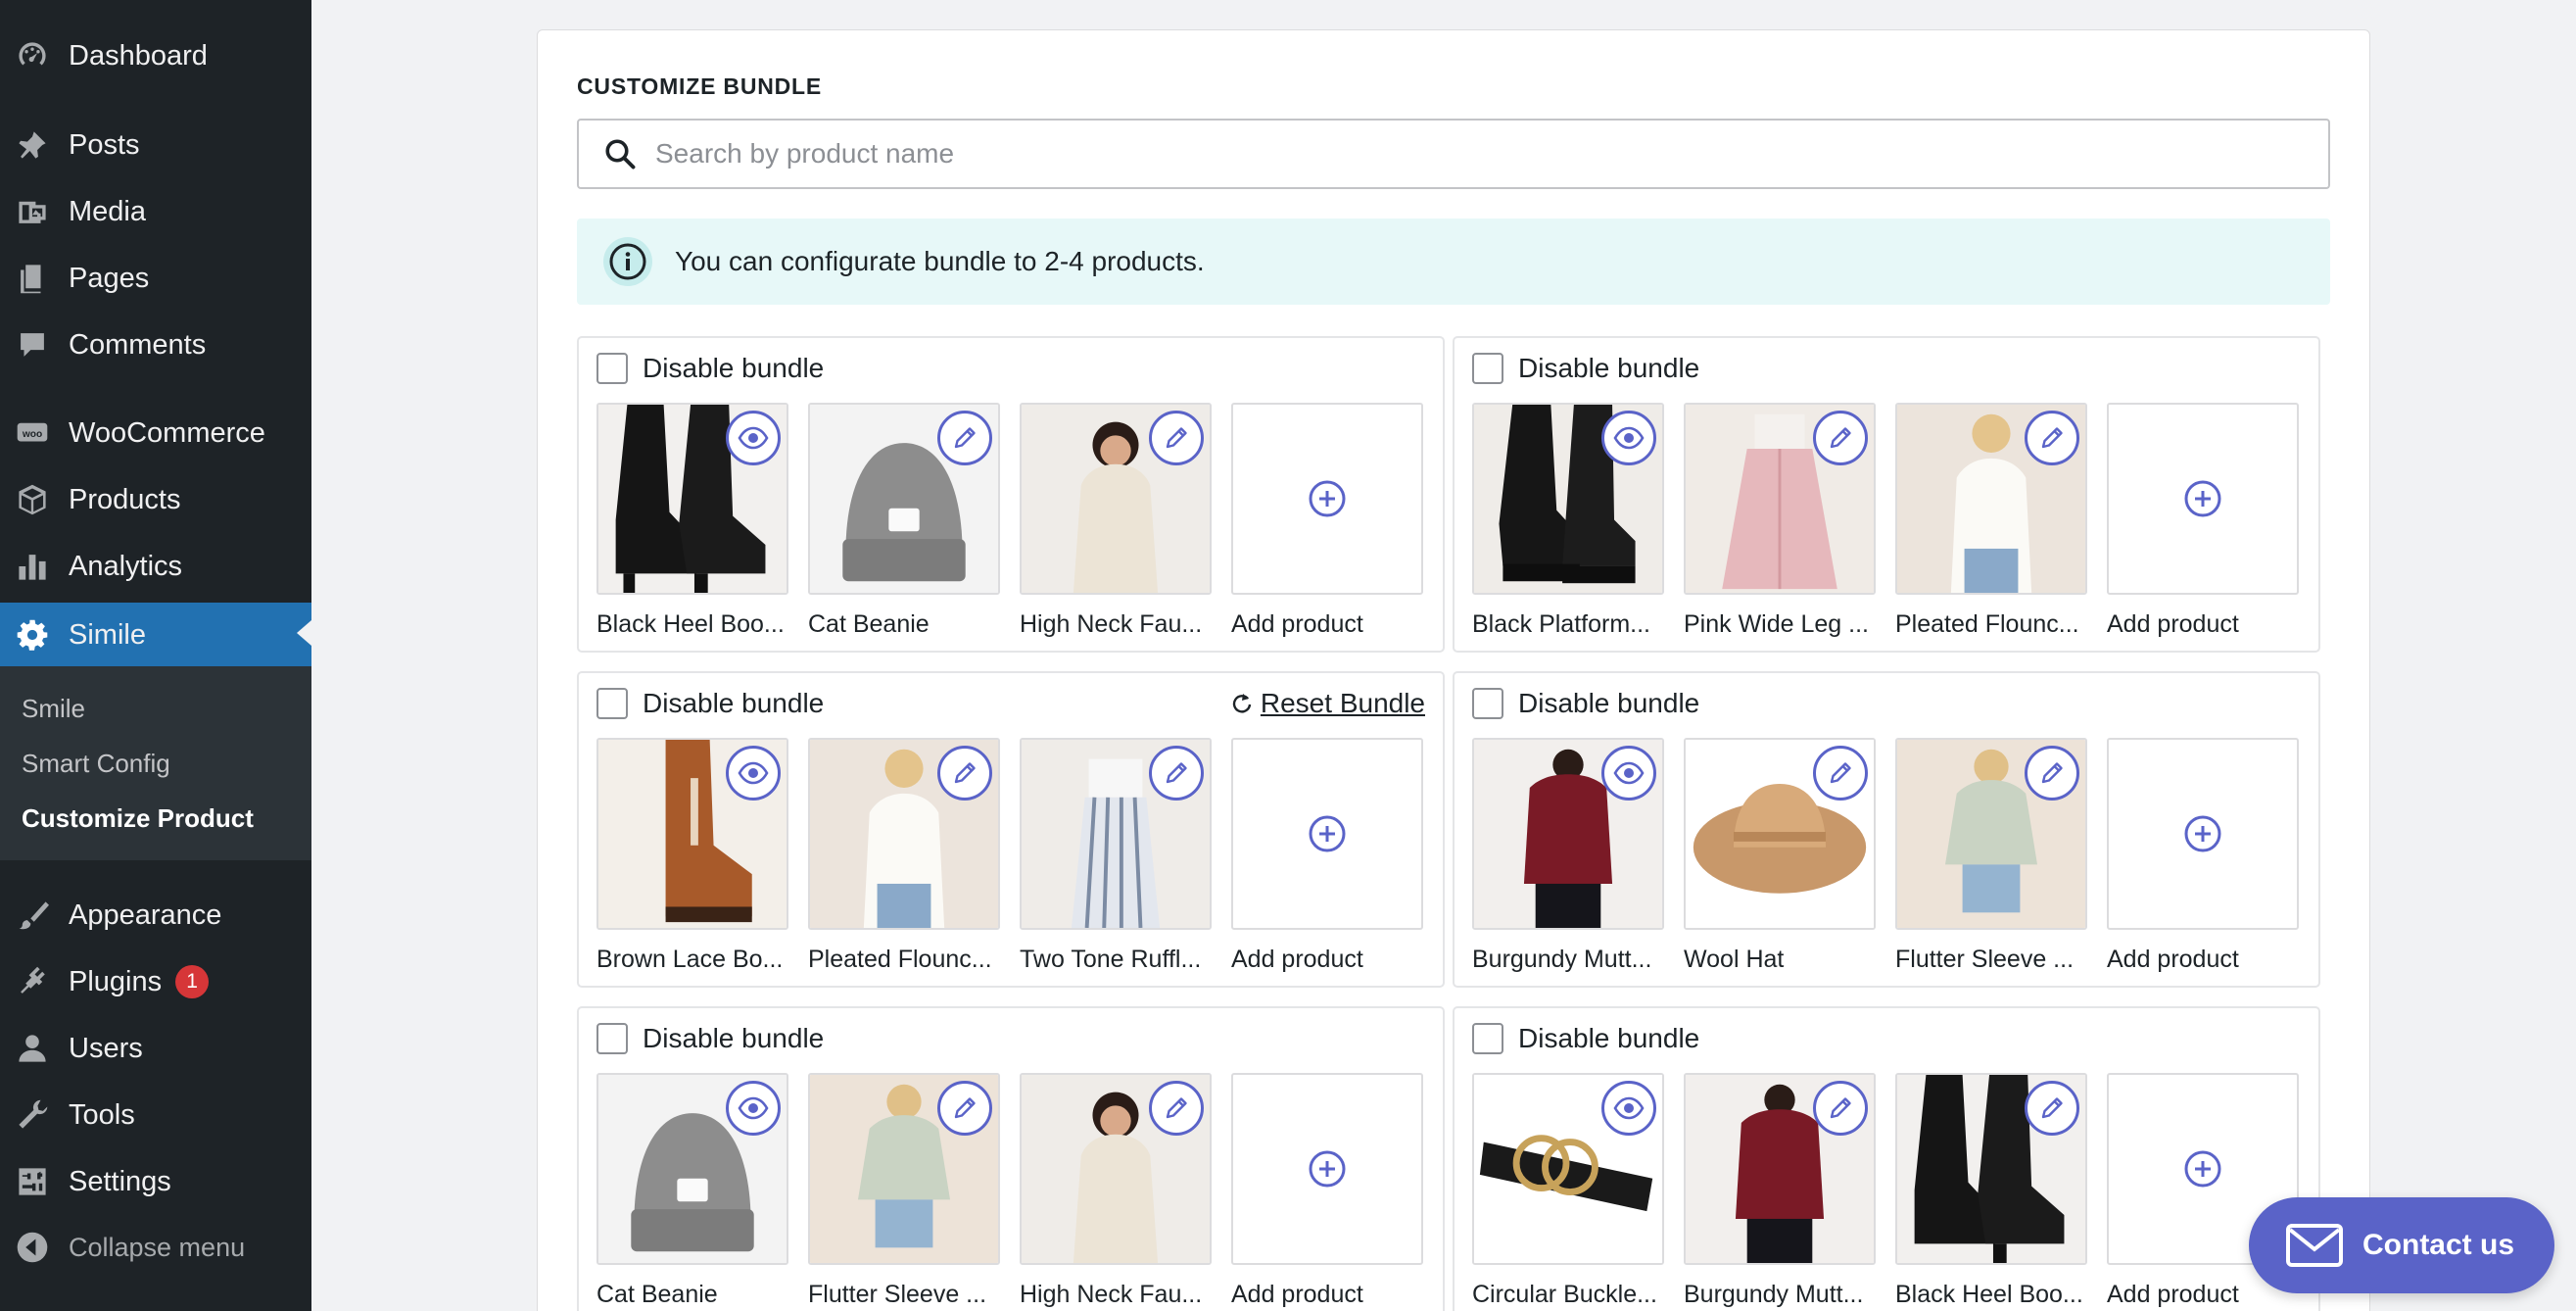 Image resolution: width=2576 pixels, height=1311 pixels. I want to click on menu-label-analytics: Analytics, so click(126, 566).